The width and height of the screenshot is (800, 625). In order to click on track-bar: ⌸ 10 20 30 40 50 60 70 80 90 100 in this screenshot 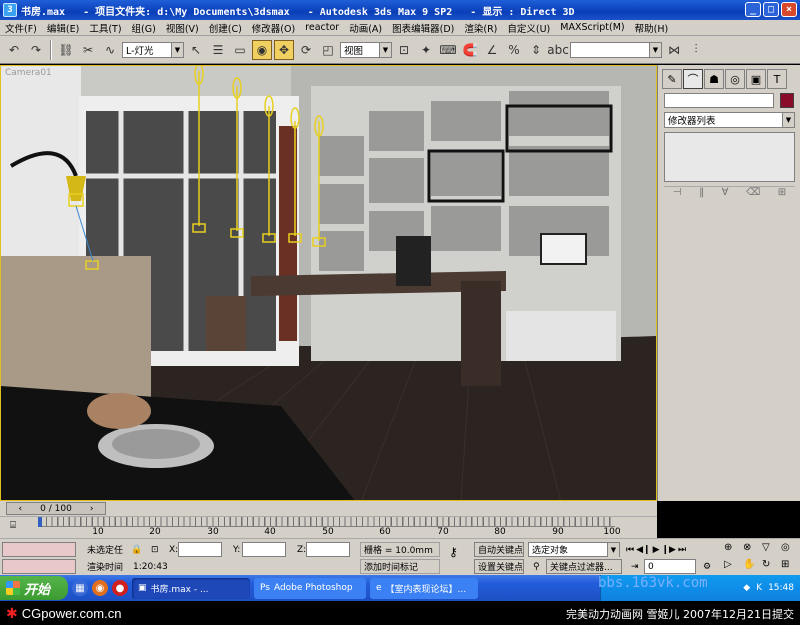, I will do `click(328, 527)`.